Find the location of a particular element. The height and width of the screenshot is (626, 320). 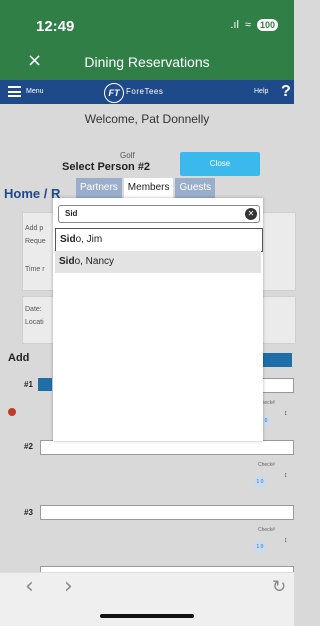

menu-icon is located at coordinates (14, 91).